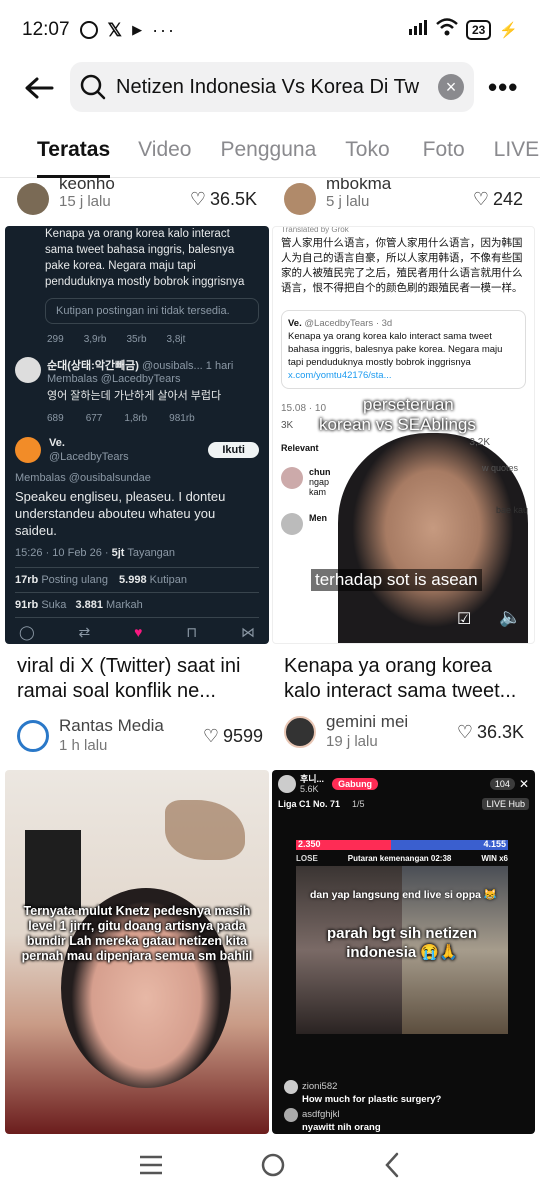 This screenshot has width=540, height=1200. I want to click on main-handle: @LacedbyTears, so click(89, 457).